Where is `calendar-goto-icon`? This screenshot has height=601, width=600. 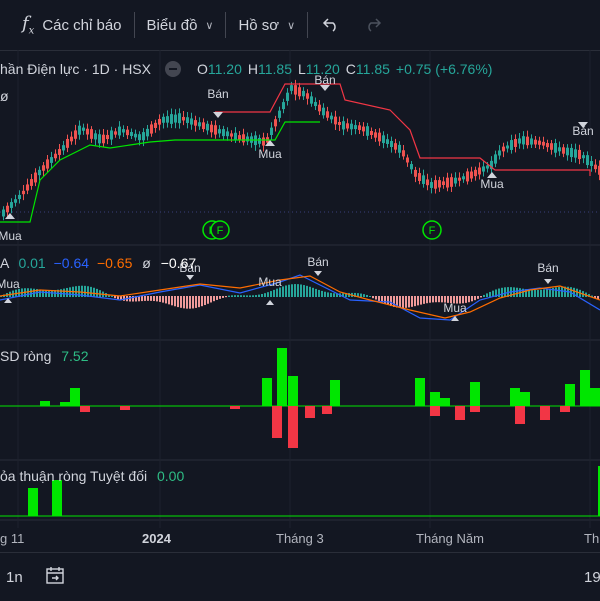 calendar-goto-icon is located at coordinates (55, 577).